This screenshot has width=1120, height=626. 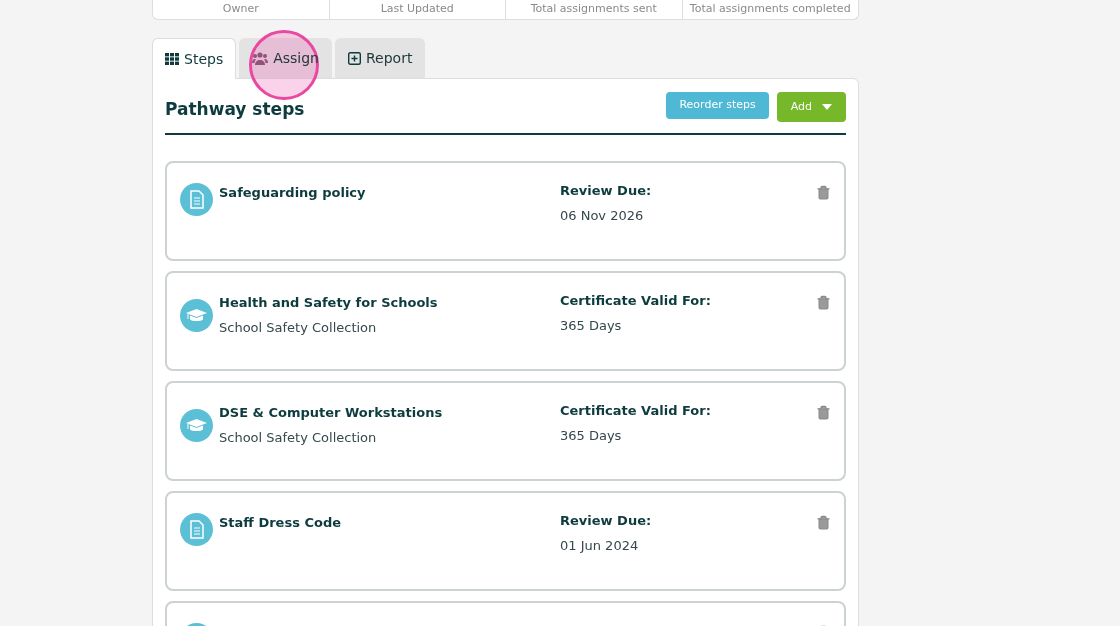 What do you see at coordinates (331, 412) in the screenshot?
I see `step-title: DSE & Computer Workstations` at bounding box center [331, 412].